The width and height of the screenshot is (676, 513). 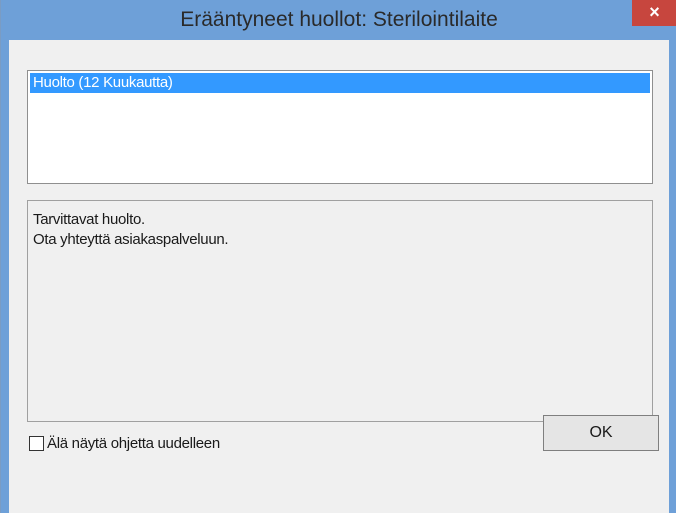 What do you see at coordinates (133, 443) in the screenshot?
I see `dont-show-again-label: Älä näytä ohjetta uudelleen` at bounding box center [133, 443].